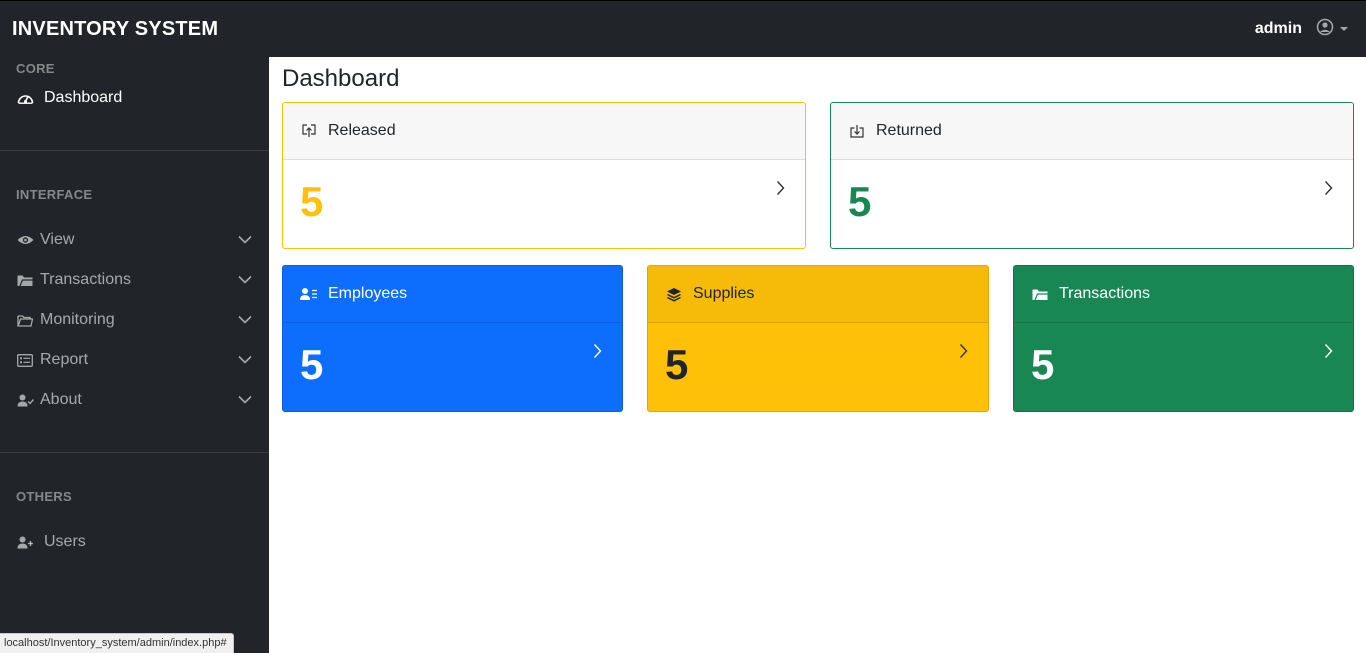  I want to click on card-header: Supplies, so click(818, 294).